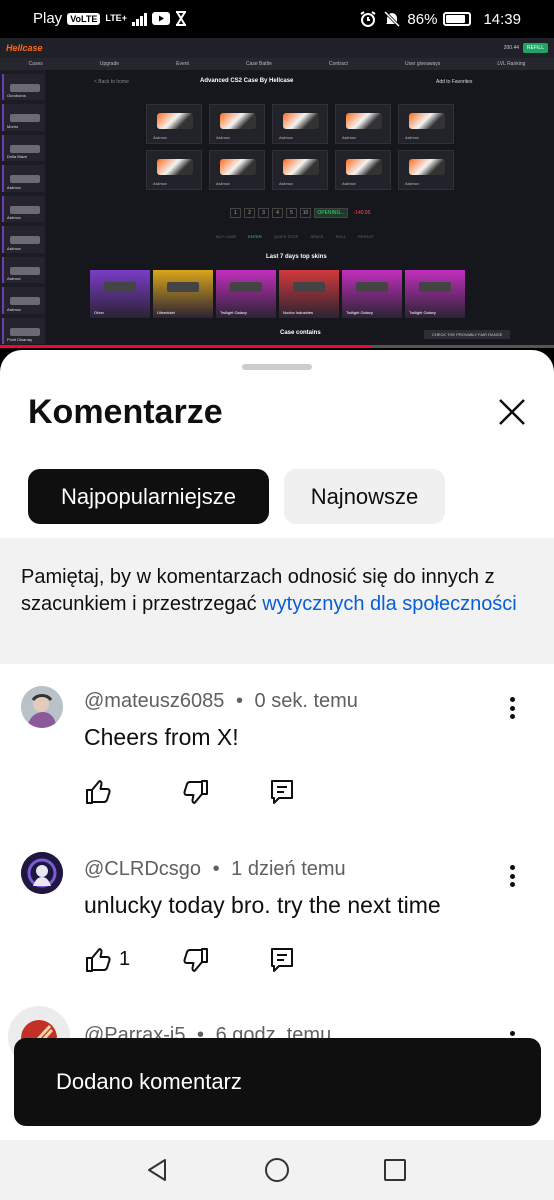 This screenshot has height=1200, width=554. Describe the element at coordinates (226, 236) in the screenshot. I see `opt-buy-case: BUY CASE` at that location.